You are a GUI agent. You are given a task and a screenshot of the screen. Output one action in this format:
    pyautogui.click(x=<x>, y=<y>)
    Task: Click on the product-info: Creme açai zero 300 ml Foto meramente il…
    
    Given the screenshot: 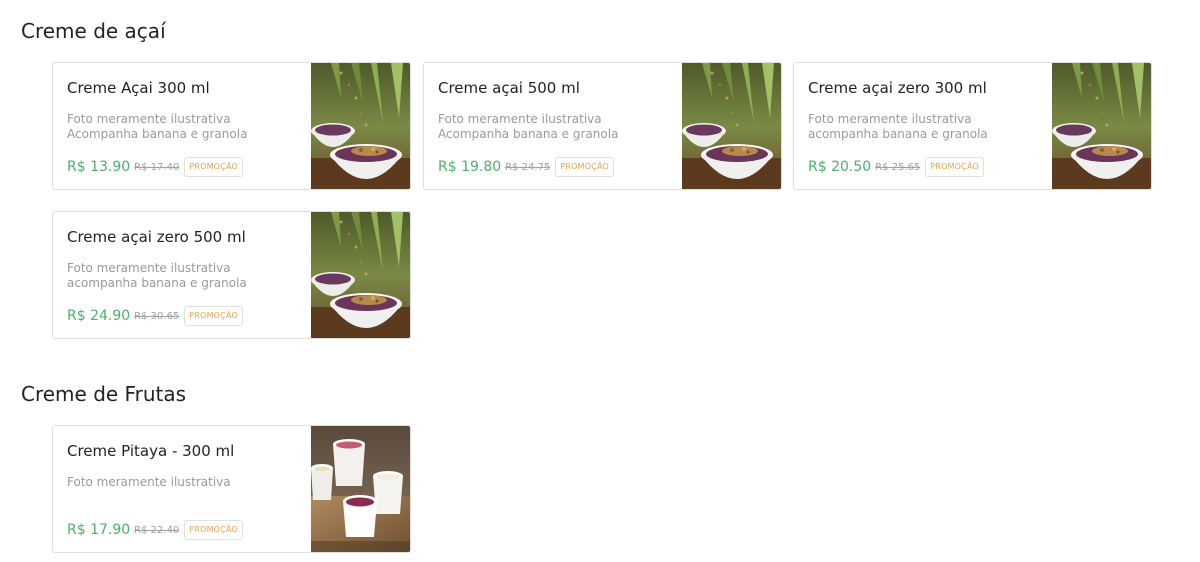 What is the action you would take?
    pyautogui.click(x=928, y=126)
    